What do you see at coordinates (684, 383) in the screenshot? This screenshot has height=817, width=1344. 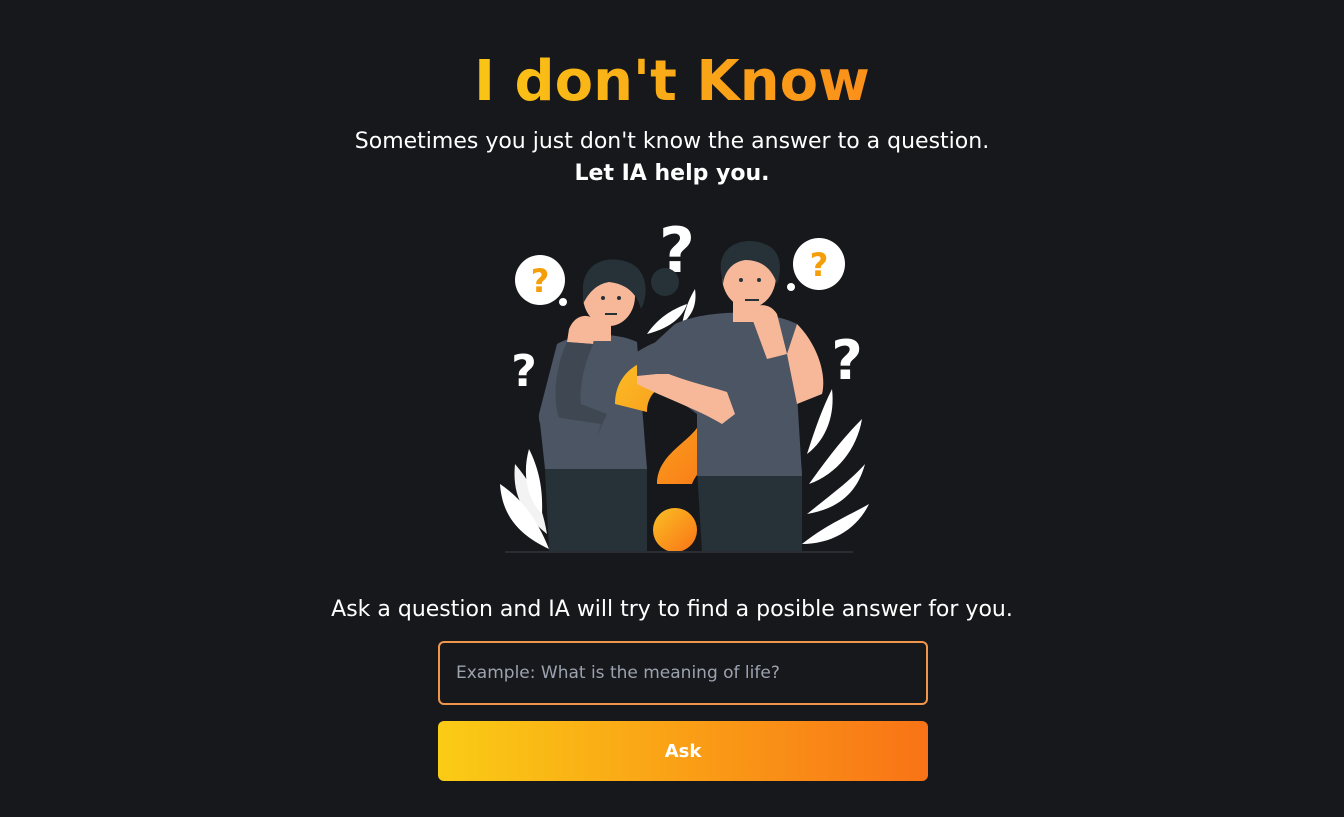 I see `thinking-people-illustration: ? ? ? ? ?` at bounding box center [684, 383].